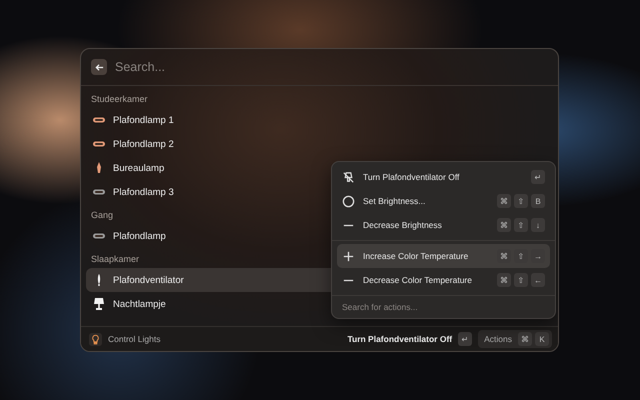  Describe the element at coordinates (399, 339) in the screenshot. I see `primary-action: Turn Plafondventilator Off` at that location.